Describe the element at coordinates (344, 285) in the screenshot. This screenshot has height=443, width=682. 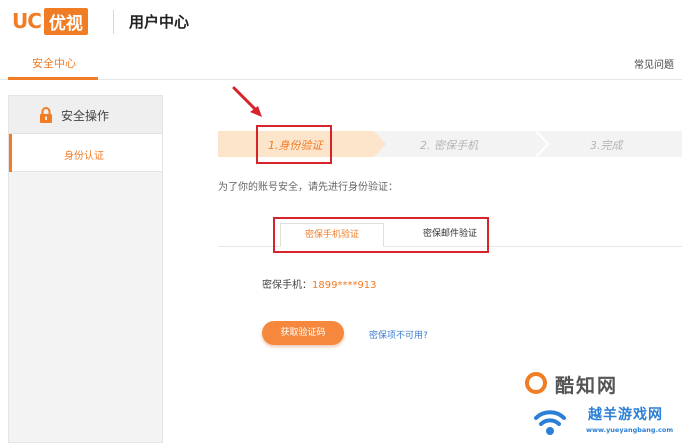
I see `security-phone-value: 1899****913` at that location.